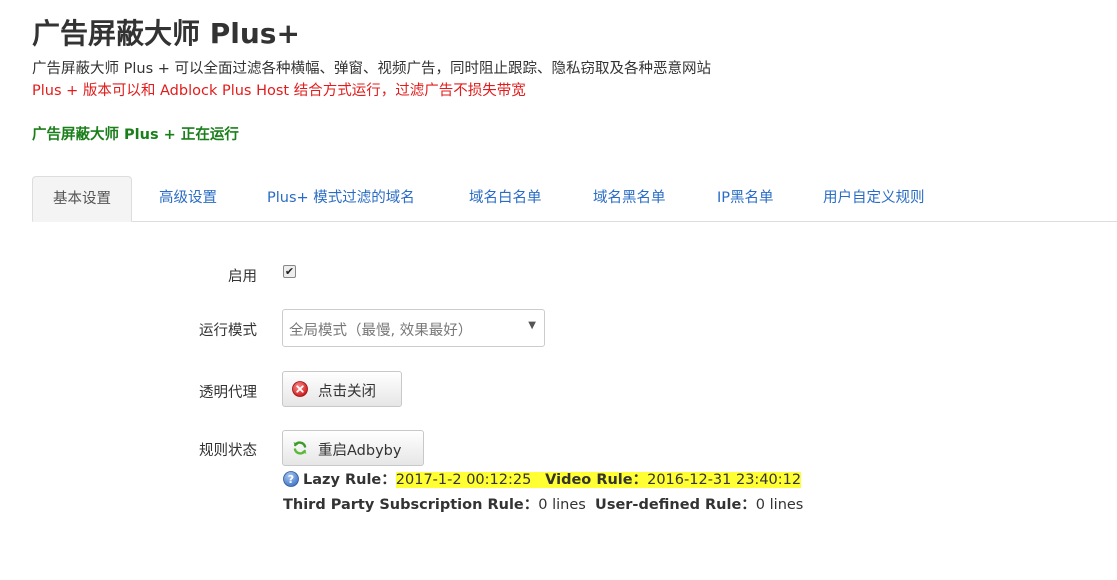 The width and height of the screenshot is (1117, 580). What do you see at coordinates (596, 480) in the screenshot?
I see `video-rule-label: Video Rule：` at bounding box center [596, 480].